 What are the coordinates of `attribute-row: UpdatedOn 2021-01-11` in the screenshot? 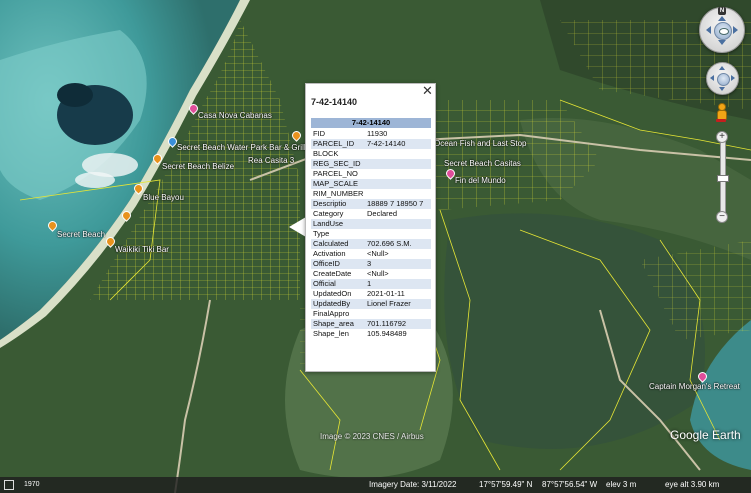 It's located at (371, 294).